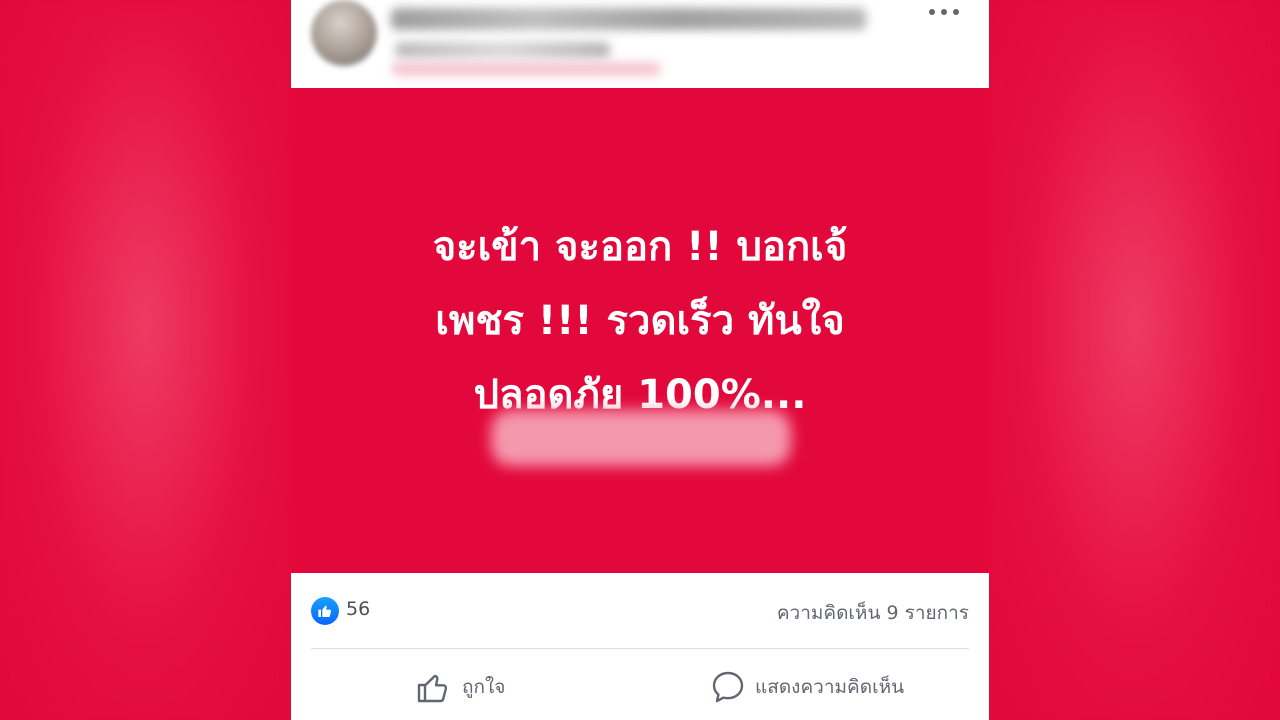 This screenshot has height=720, width=1280. Describe the element at coordinates (873, 613) in the screenshot. I see `comment-count-link: ความคิดเห็น 9 รายการ` at that location.